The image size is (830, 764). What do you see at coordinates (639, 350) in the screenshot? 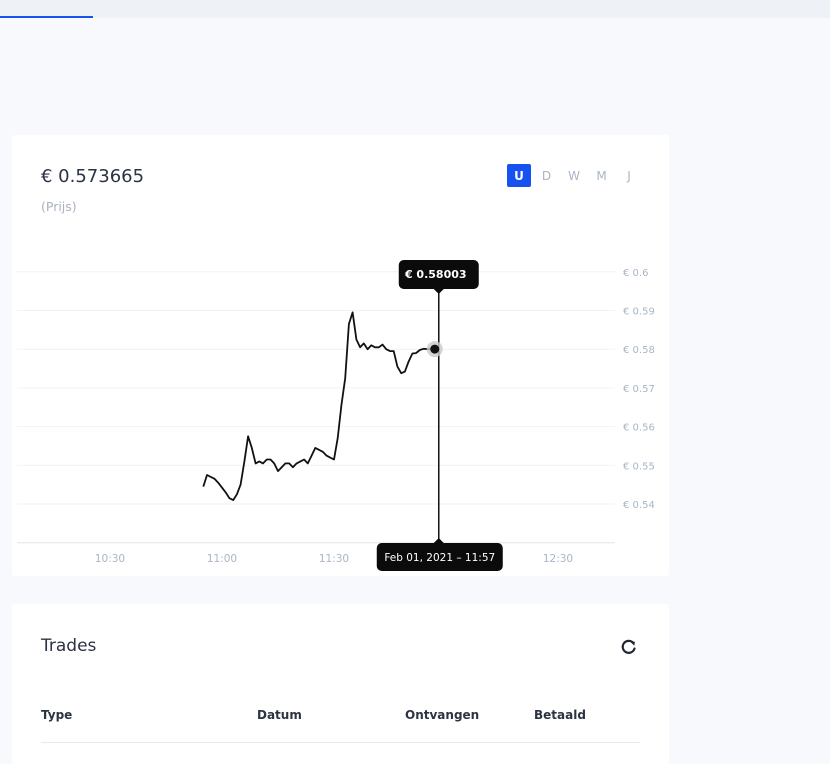
I see `y-tick-label: € 0.58` at bounding box center [639, 350].